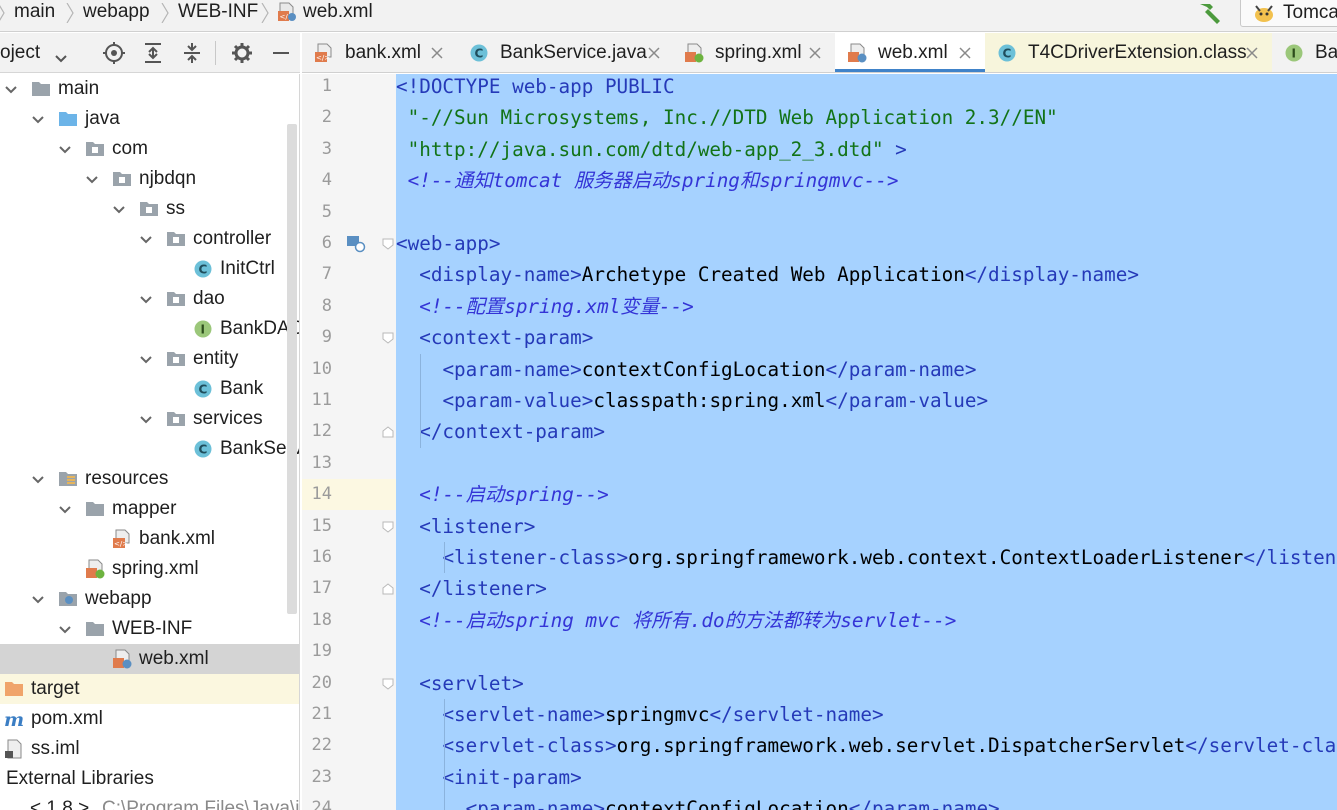  I want to click on tree-item-mapper: mapper, so click(149, 509).